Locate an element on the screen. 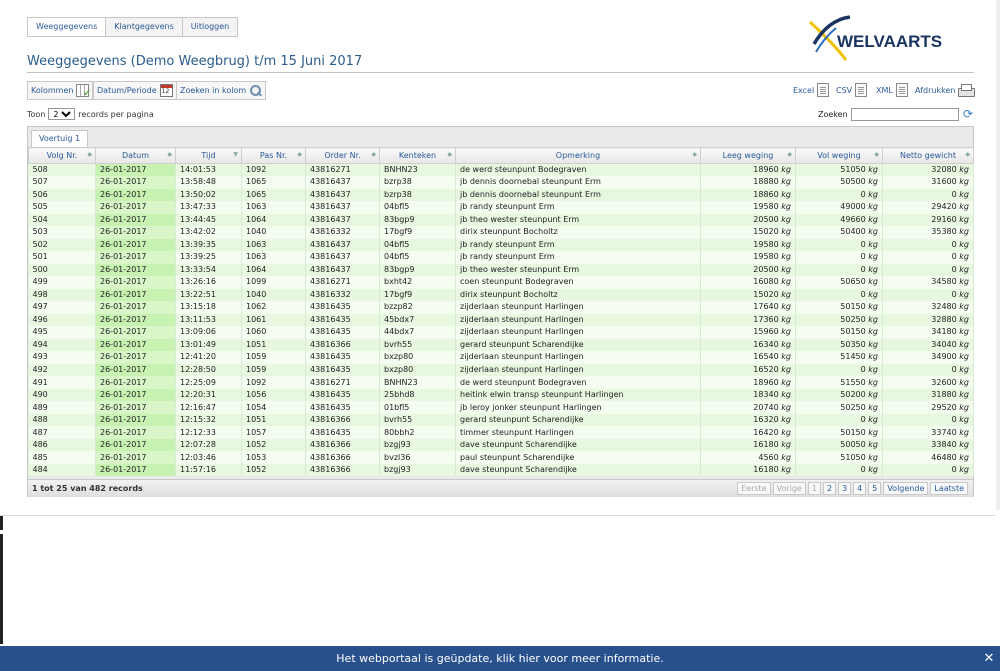 The height and width of the screenshot is (671, 1000). table-cell: 43816332 is located at coordinates (342, 295).